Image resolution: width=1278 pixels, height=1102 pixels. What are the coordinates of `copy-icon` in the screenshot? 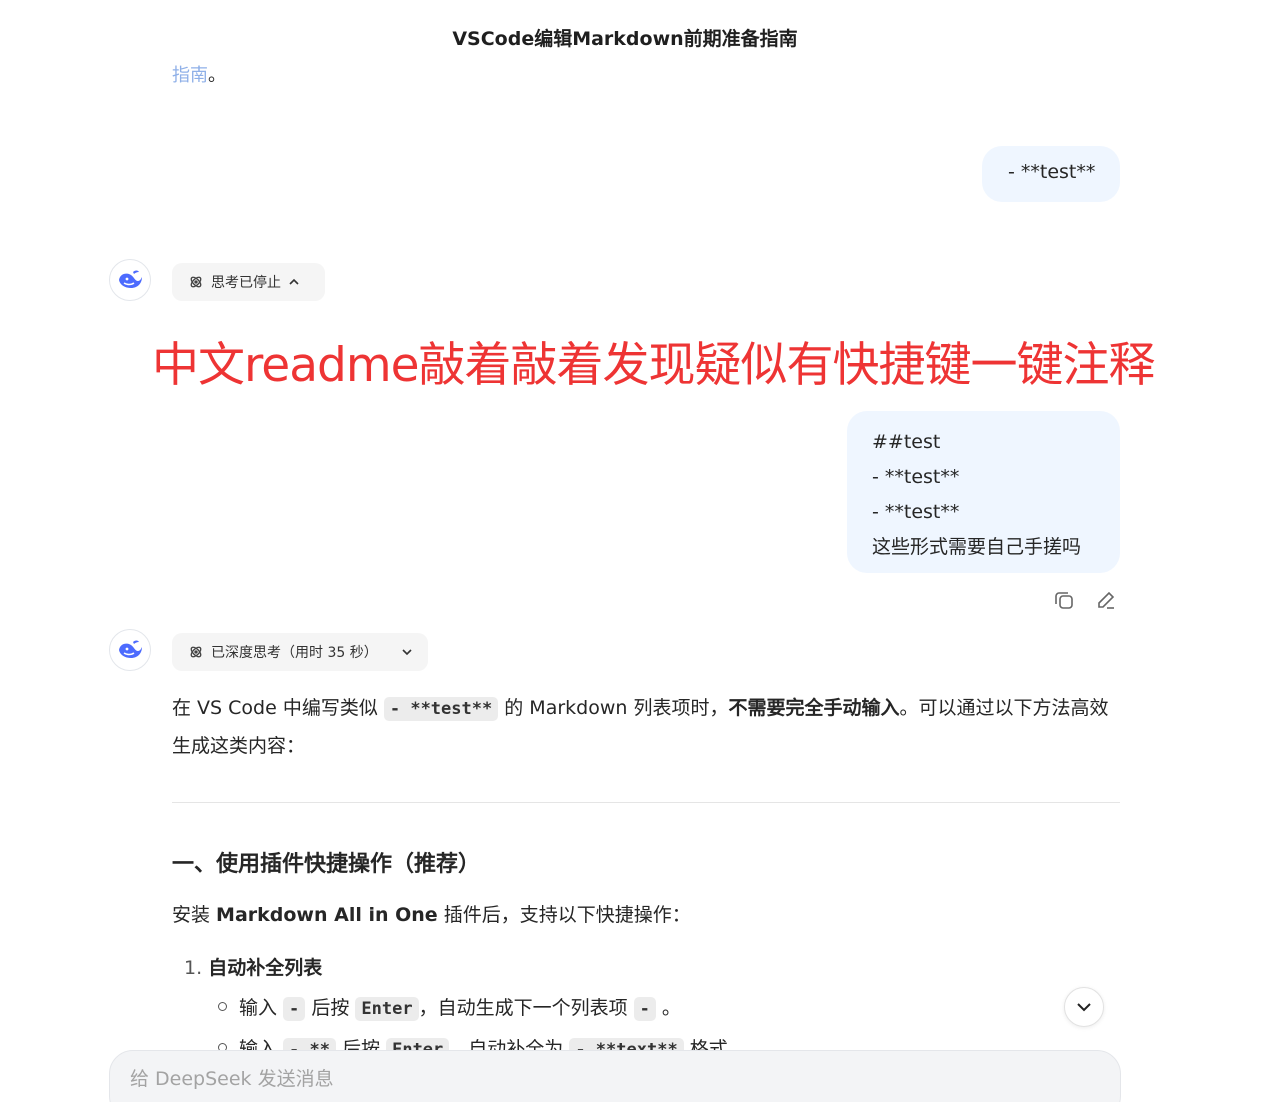 It's located at (1064, 600).